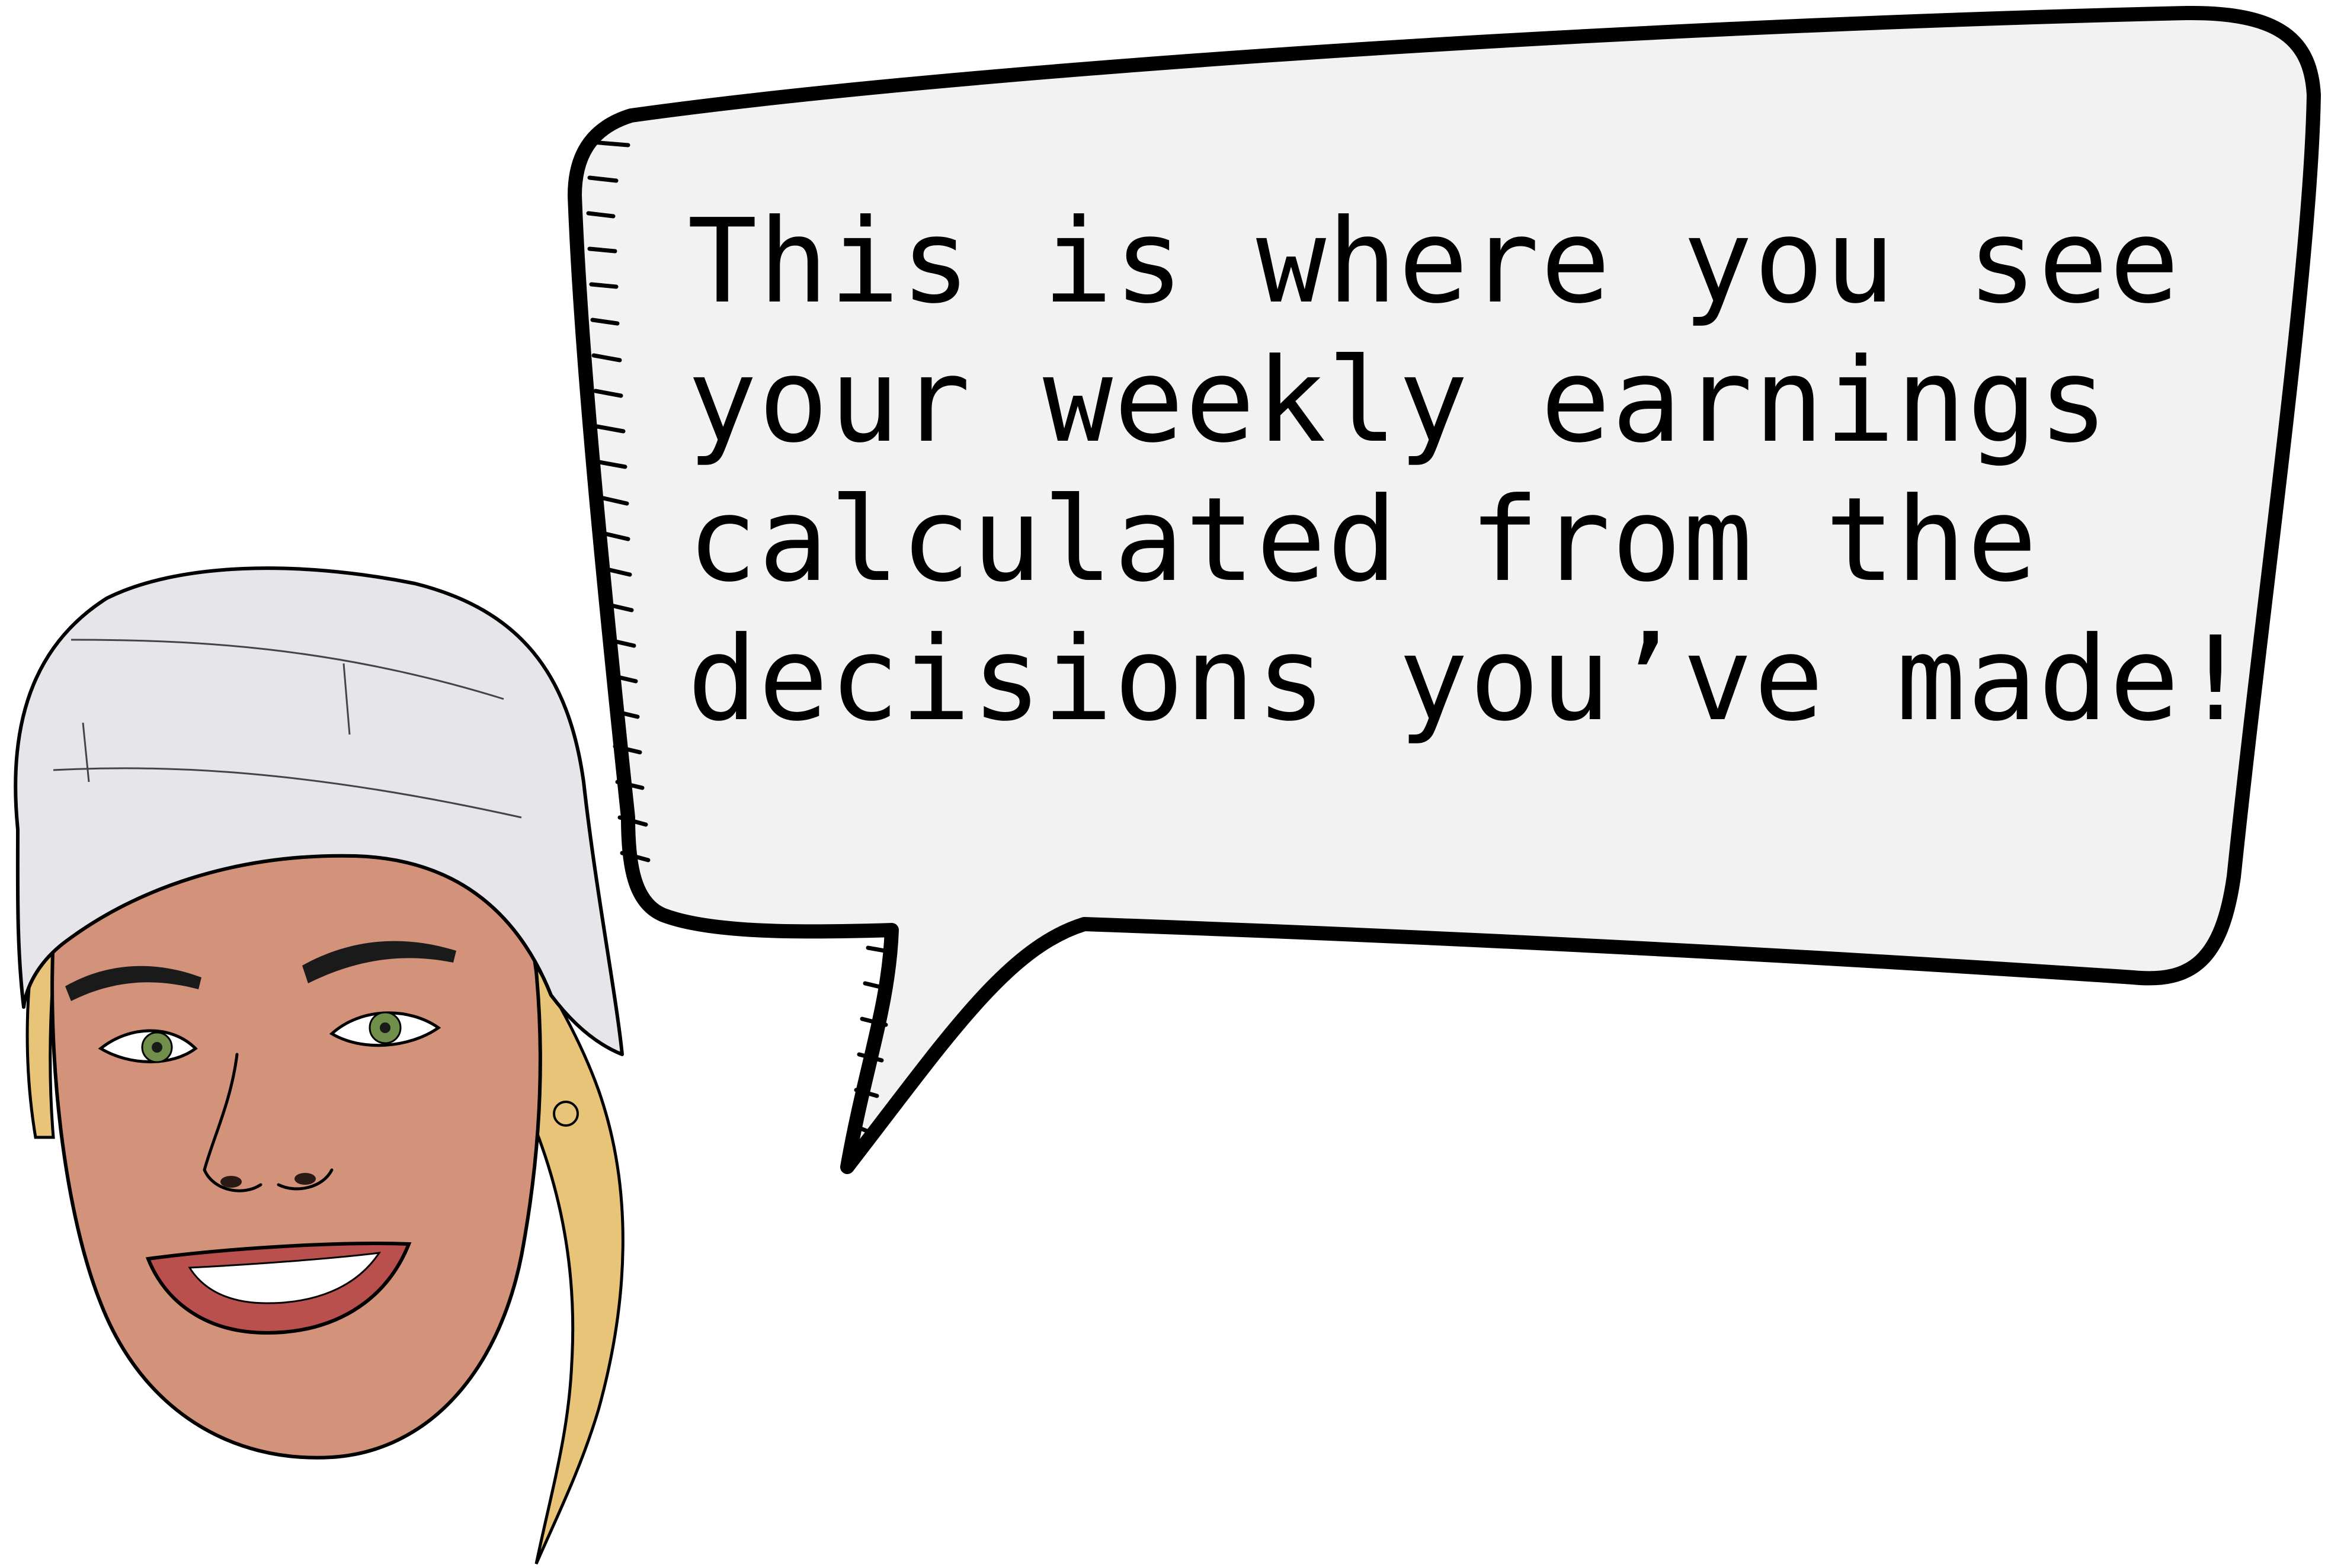  Describe the element at coordinates (566, 1114) in the screenshot. I see `earring` at that location.